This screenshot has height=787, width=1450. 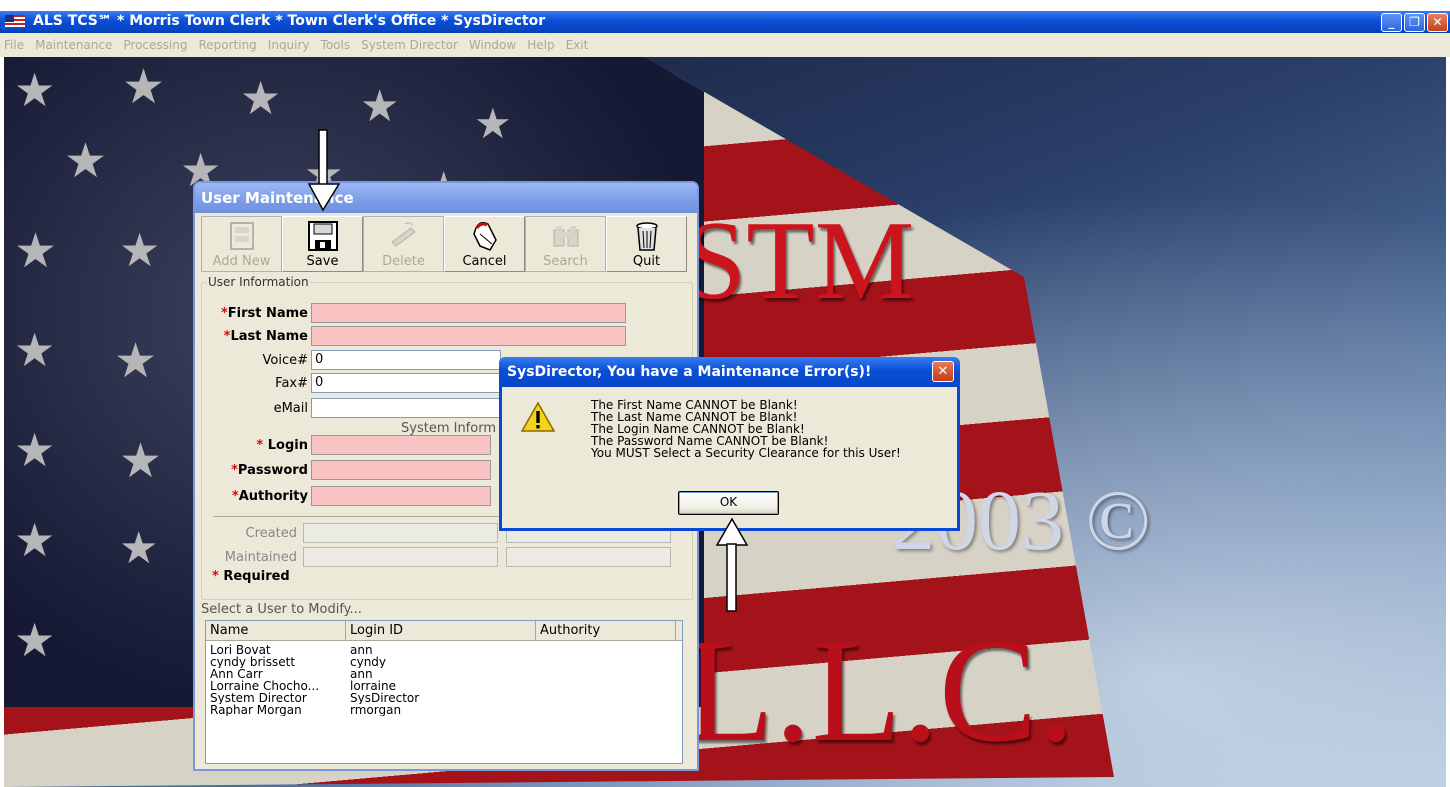 I want to click on list-item: Ann Carr ann, so click(x=444, y=674).